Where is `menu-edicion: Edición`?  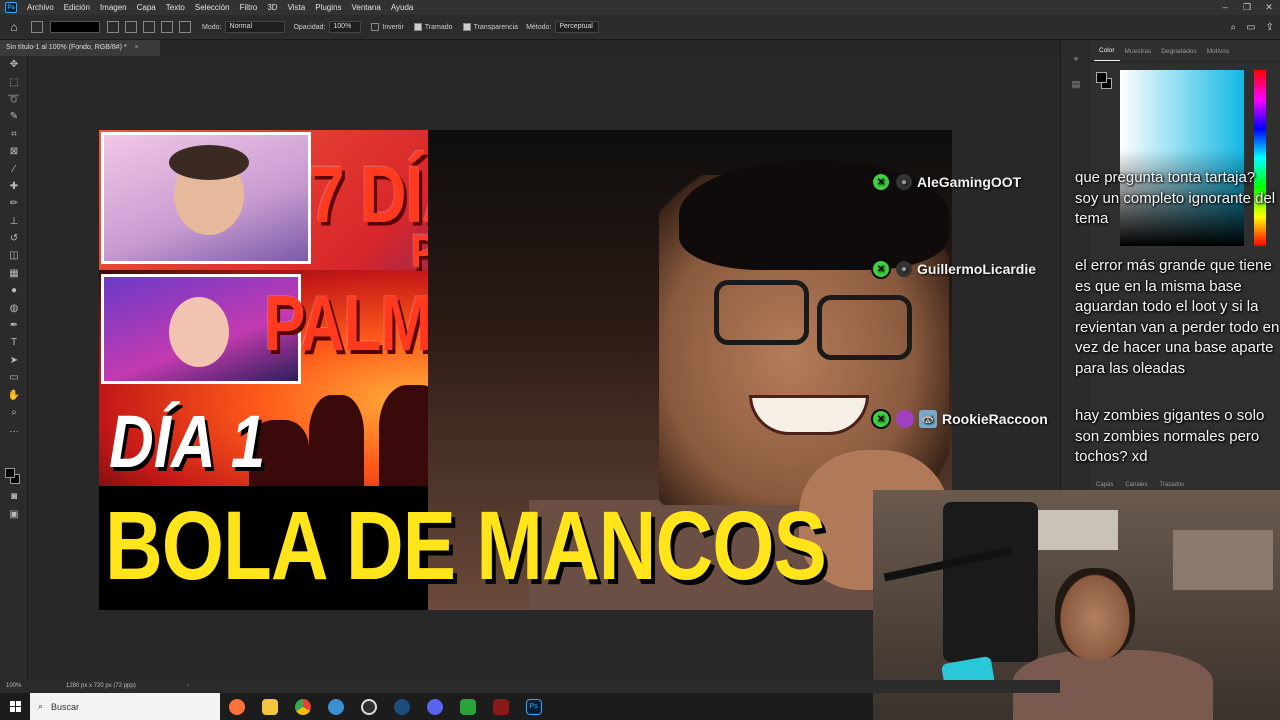 menu-edicion: Edición is located at coordinates (77, 7).